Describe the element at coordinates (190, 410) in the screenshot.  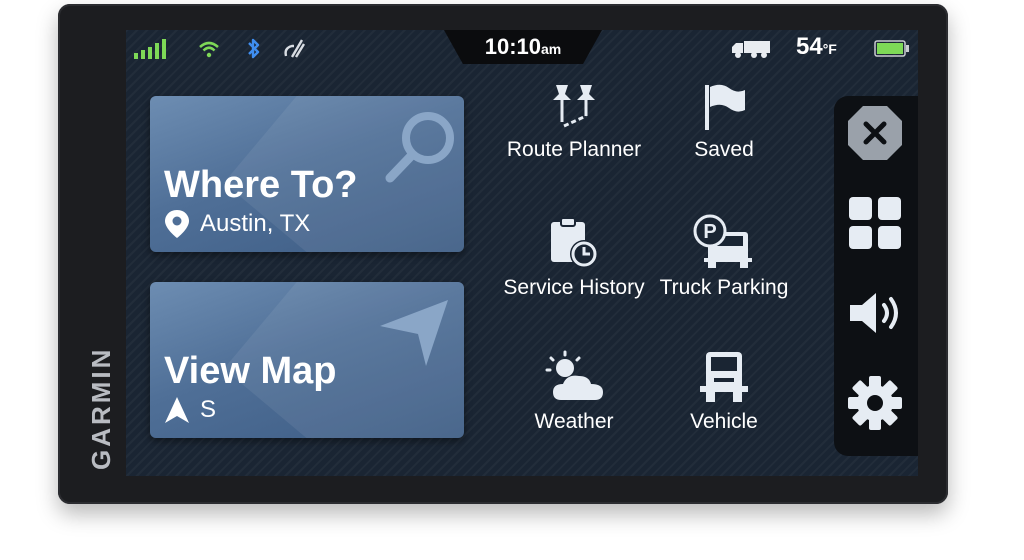
I see `heading-indicator: S` at that location.